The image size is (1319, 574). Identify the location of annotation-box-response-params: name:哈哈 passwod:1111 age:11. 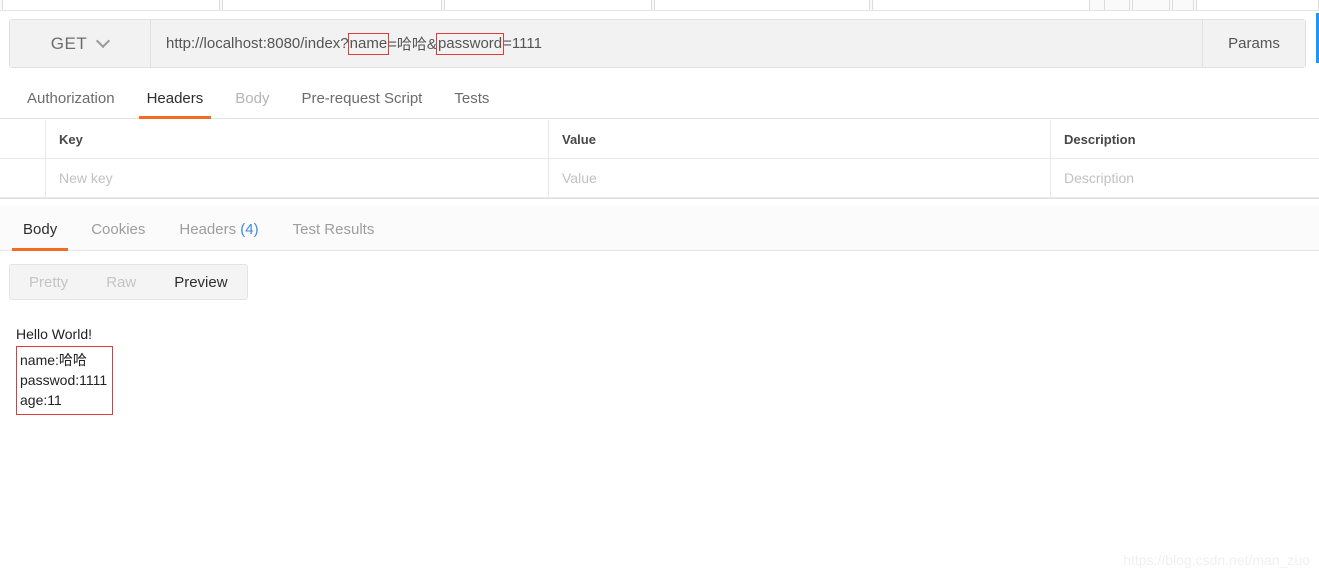
(65, 380).